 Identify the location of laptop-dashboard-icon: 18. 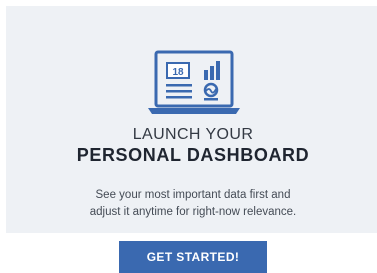
(194, 84).